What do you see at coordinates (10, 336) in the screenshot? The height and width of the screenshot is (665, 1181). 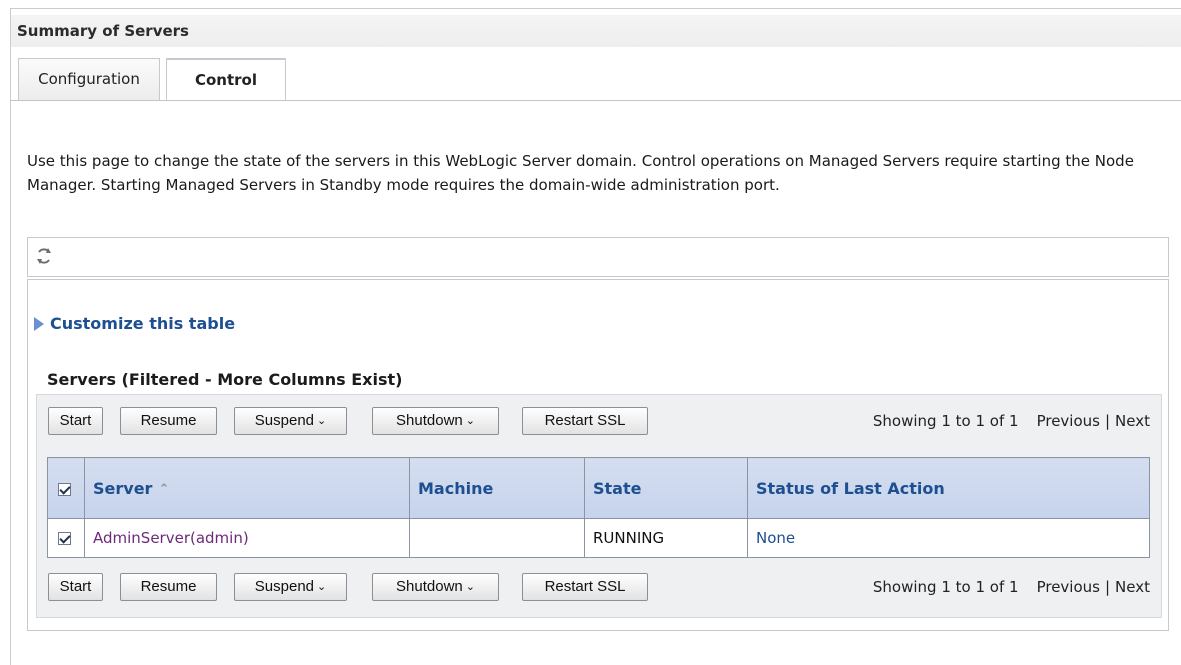 I see `left-border` at bounding box center [10, 336].